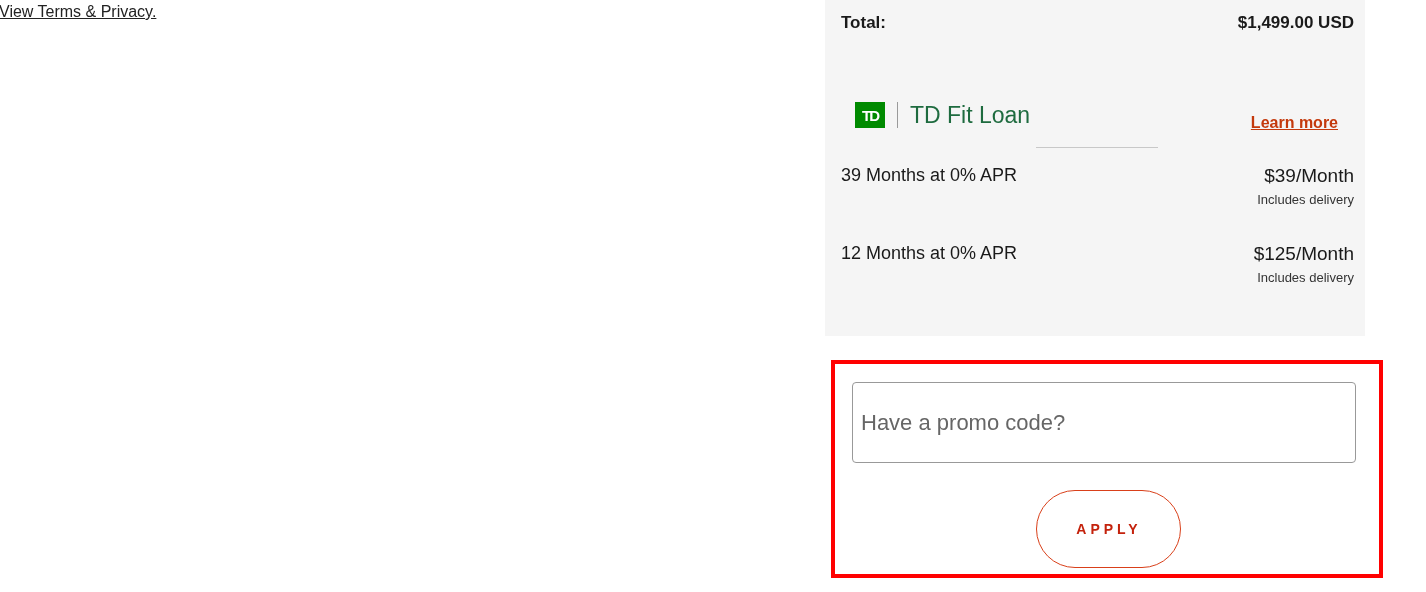 This screenshot has width=1426, height=592. Describe the element at coordinates (1108, 529) in the screenshot. I see `apply-button: APPLY` at that location.